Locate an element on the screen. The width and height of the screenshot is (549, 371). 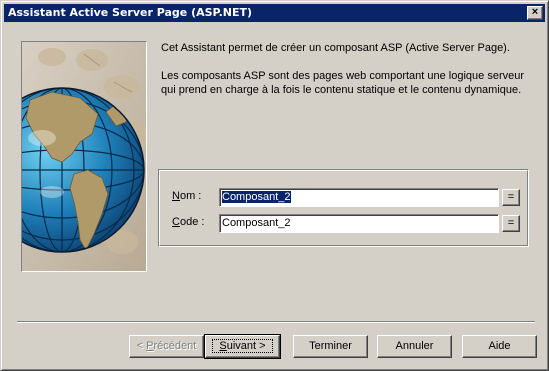
globe-illustration is located at coordinates (84, 156).